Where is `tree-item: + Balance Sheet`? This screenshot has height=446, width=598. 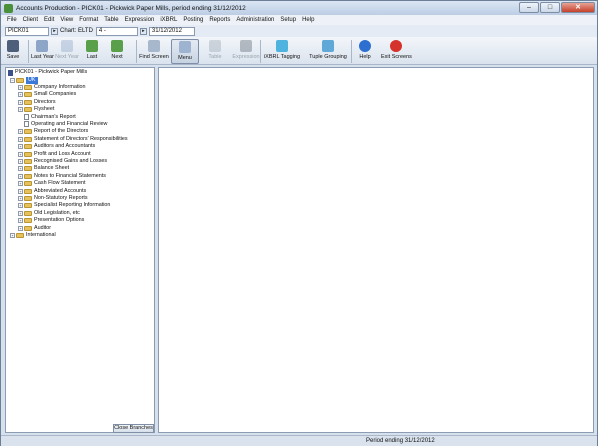
tree-item: + Balance Sheet is located at coordinates (43, 168).